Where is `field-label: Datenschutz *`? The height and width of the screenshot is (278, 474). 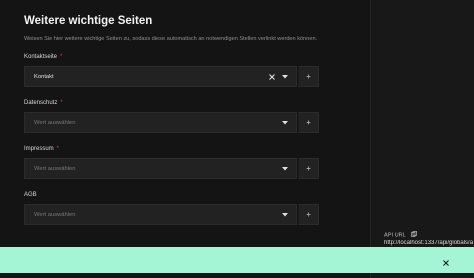 field-label: Datenschutz * is located at coordinates (43, 103).